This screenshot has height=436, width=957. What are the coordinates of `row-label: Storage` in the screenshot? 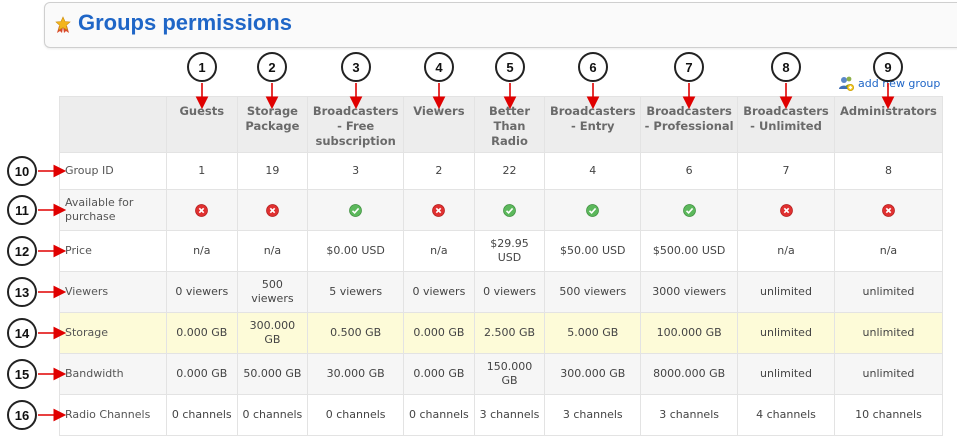 It's located at (113, 333).